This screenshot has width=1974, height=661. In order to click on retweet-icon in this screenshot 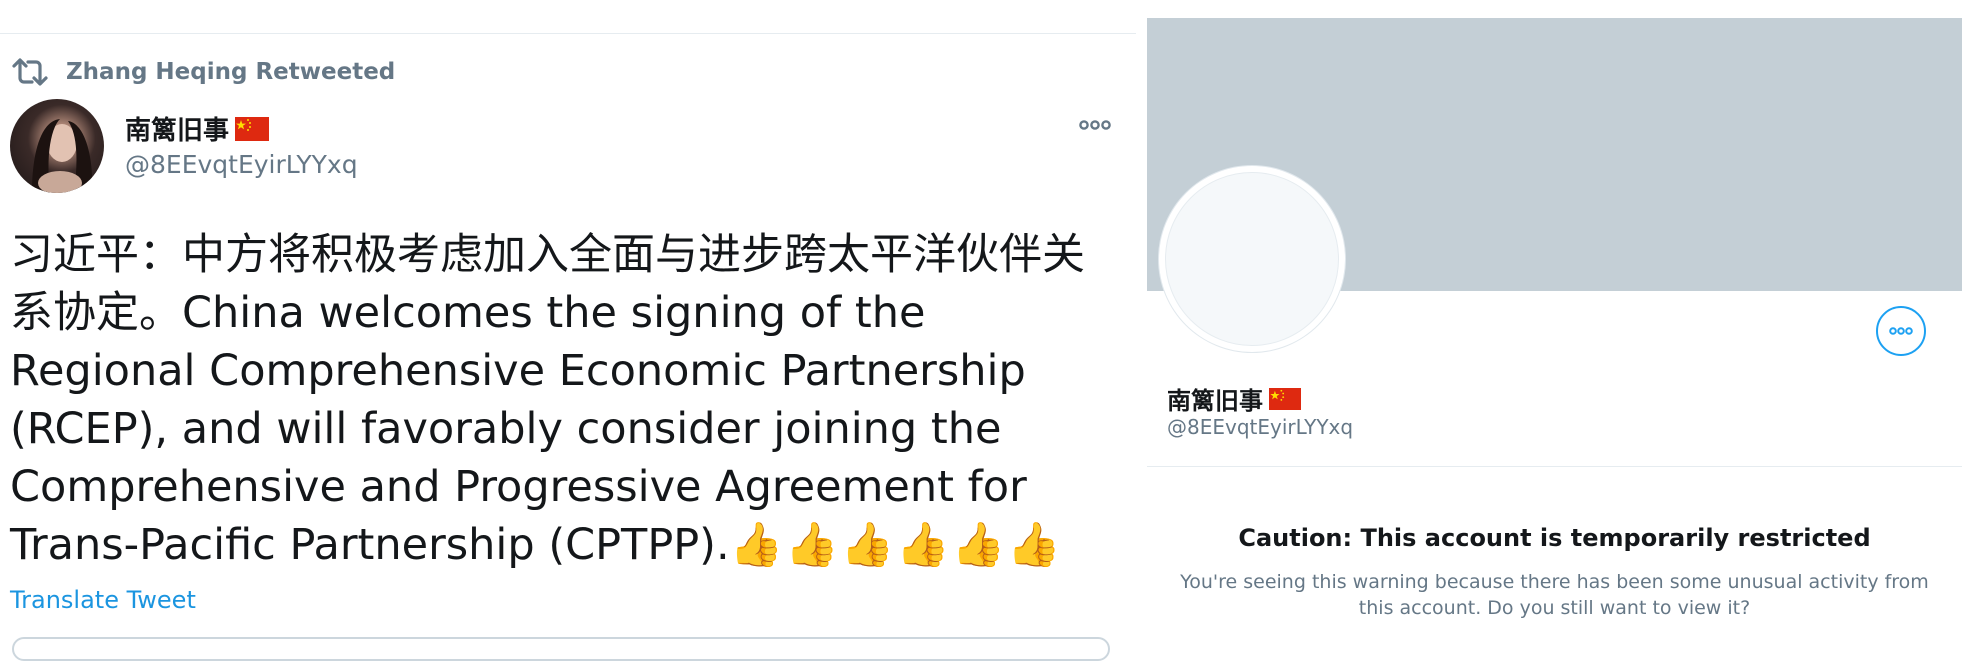, I will do `click(30, 72)`.